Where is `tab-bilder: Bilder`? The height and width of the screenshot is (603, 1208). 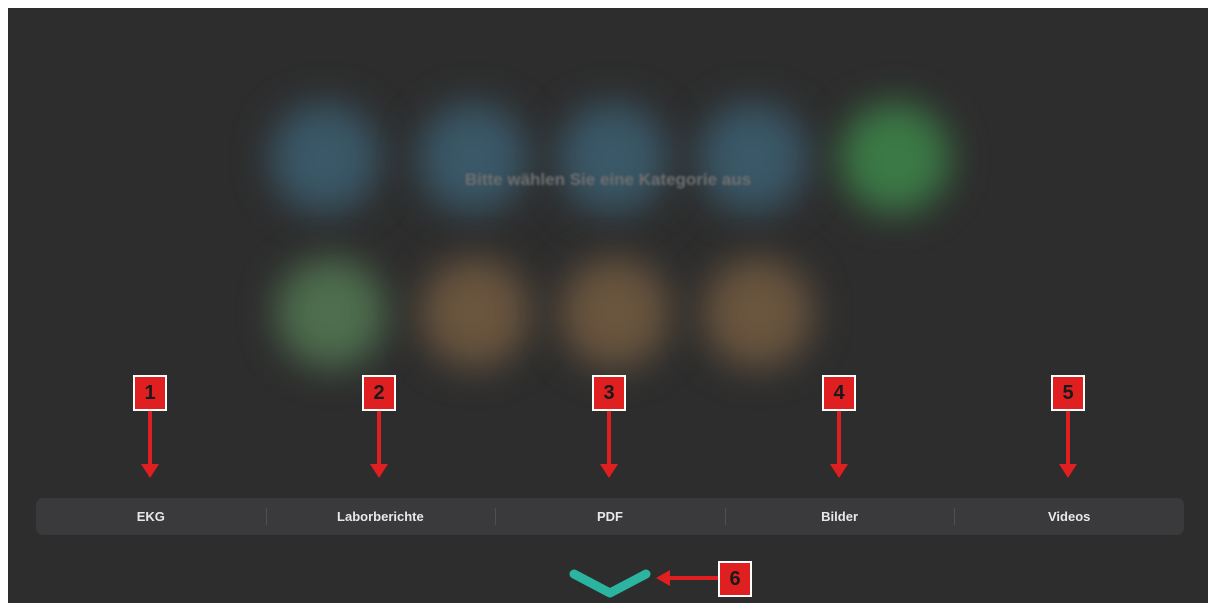 tab-bilder: Bilder is located at coordinates (839, 516).